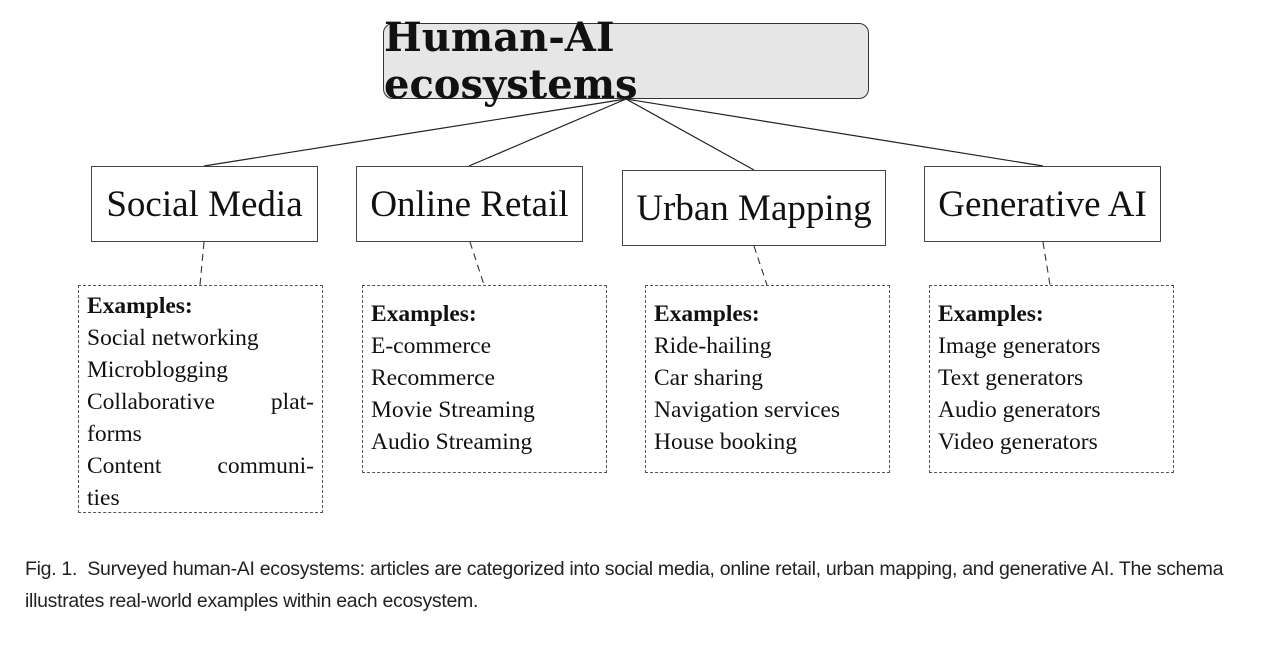  What do you see at coordinates (415, 132) in the screenshot?
I see `link-root-social-media` at bounding box center [415, 132].